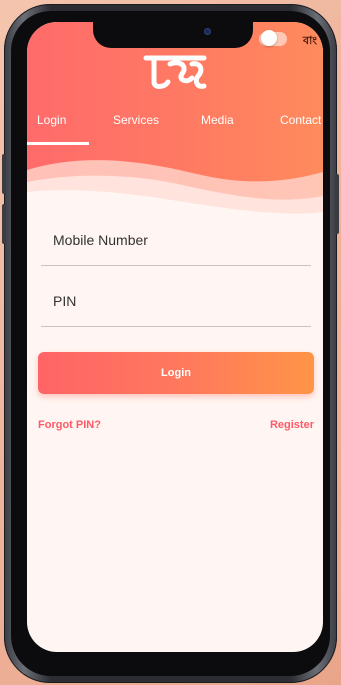 The image size is (341, 685). I want to click on tab-contact: Contact, so click(300, 127).